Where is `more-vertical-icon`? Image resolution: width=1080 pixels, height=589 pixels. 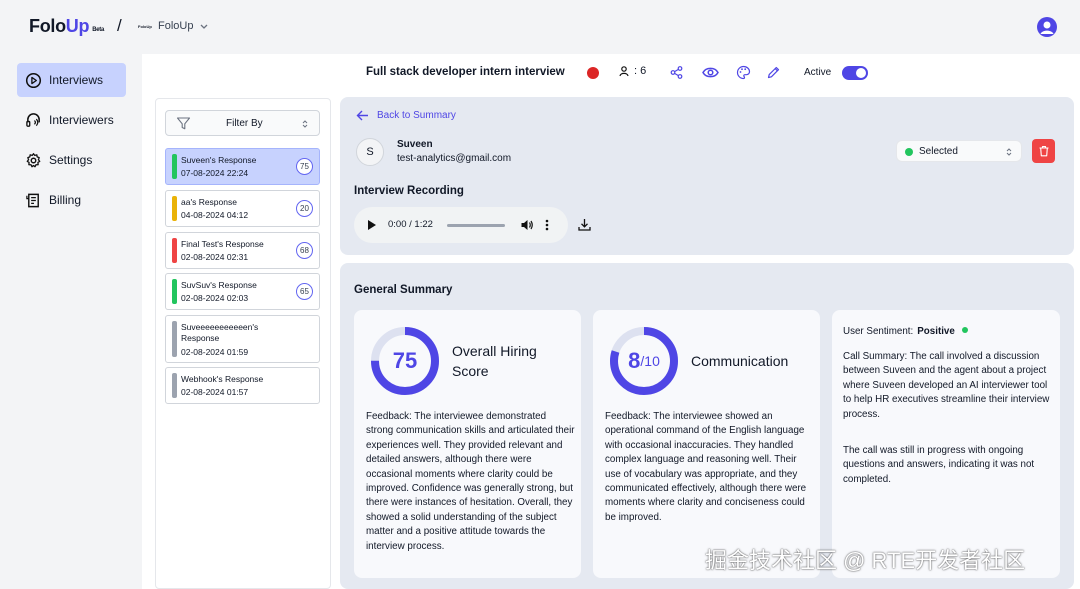
more-vertical-icon is located at coordinates (547, 225).